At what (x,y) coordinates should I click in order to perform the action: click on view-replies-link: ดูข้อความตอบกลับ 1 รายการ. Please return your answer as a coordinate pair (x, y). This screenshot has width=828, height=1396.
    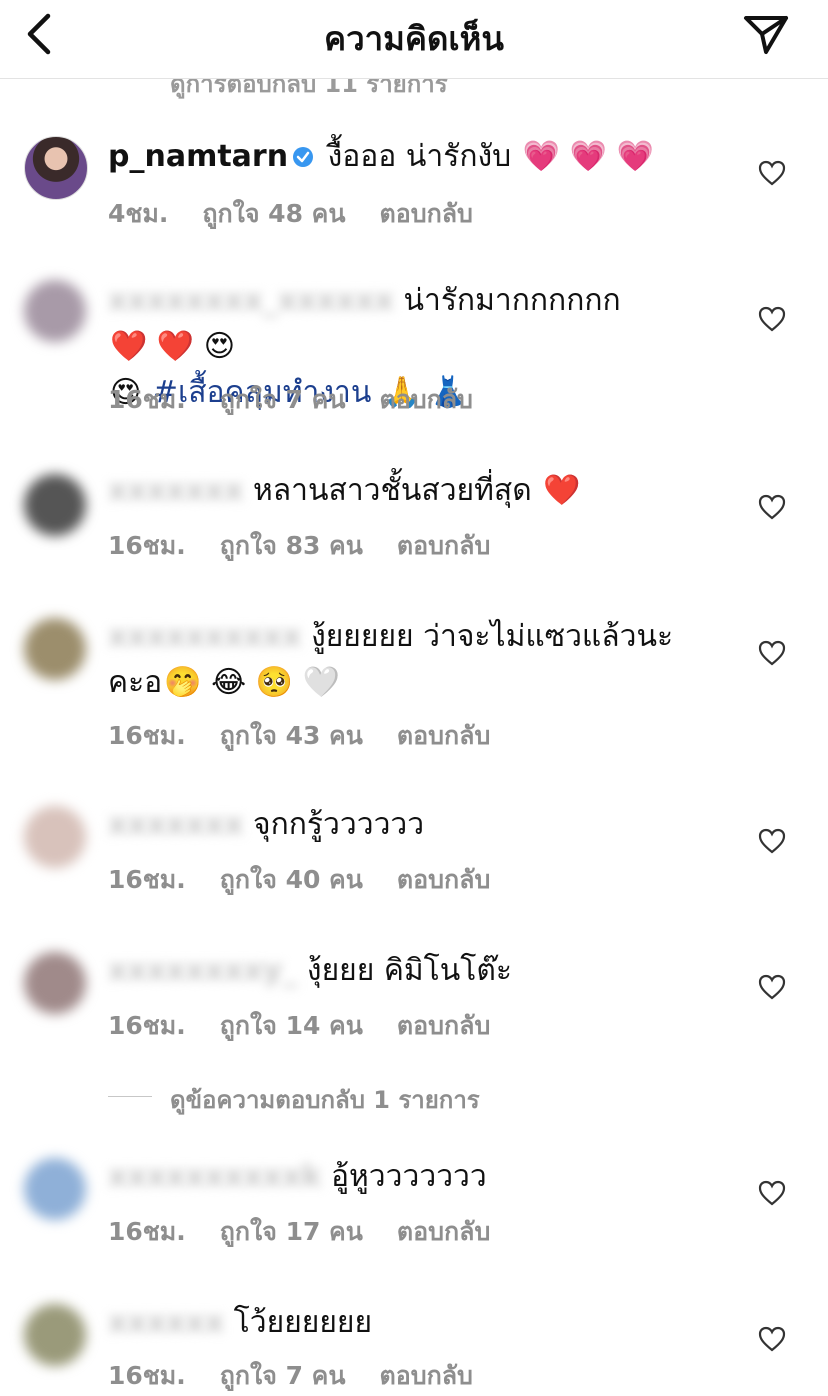
    Looking at the image, I should click on (325, 1099).